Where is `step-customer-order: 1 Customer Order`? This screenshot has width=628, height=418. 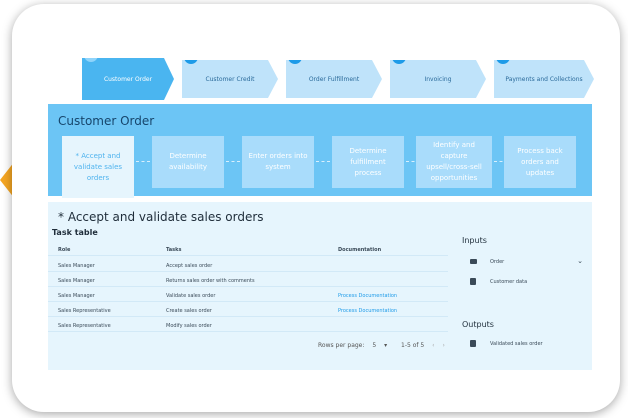 step-customer-order: 1 Customer Order is located at coordinates (128, 79).